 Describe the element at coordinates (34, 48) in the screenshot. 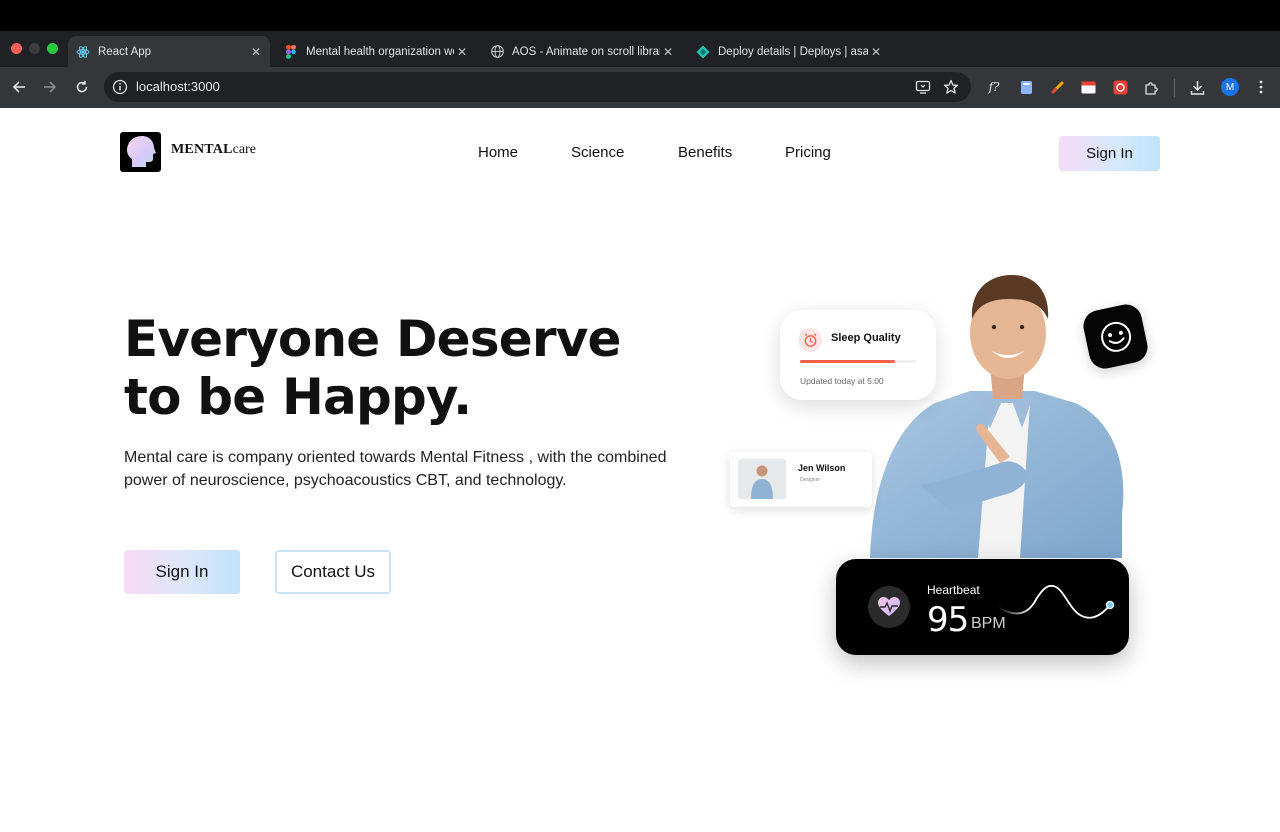

I see `minimize-window-button` at that location.